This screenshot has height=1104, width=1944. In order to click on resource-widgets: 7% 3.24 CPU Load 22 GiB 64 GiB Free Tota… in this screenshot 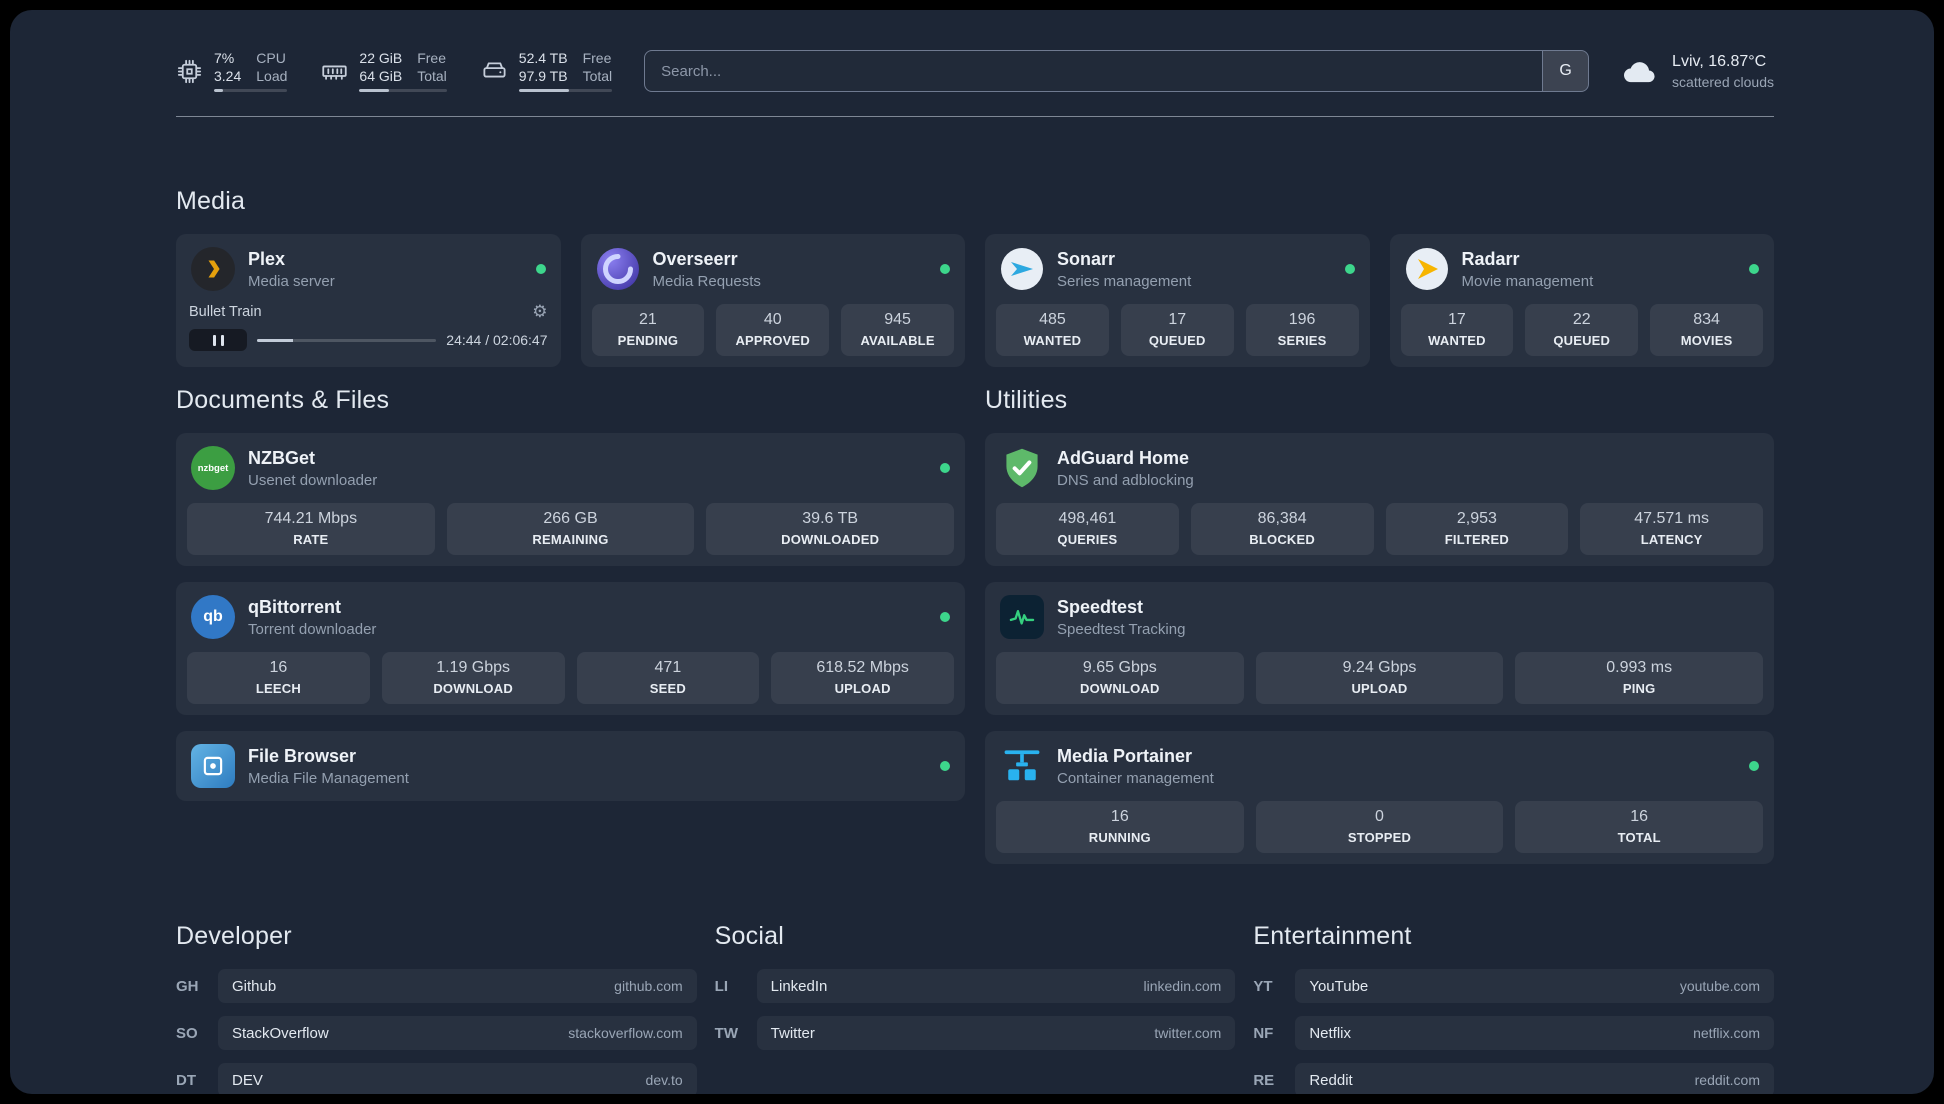, I will do `click(394, 71)`.